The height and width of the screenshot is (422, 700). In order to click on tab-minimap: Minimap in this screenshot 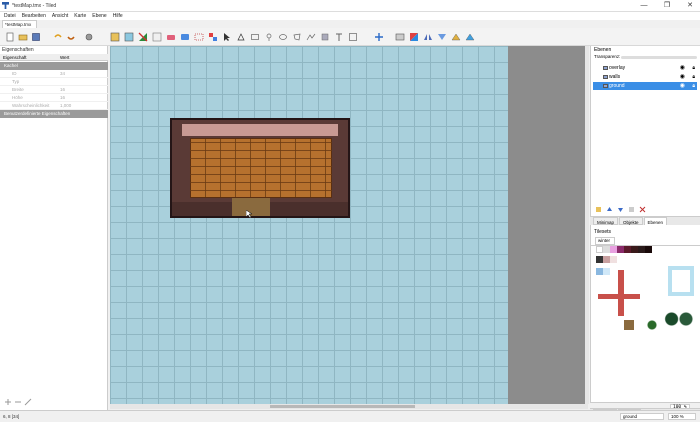, I will do `click(606, 221)`.